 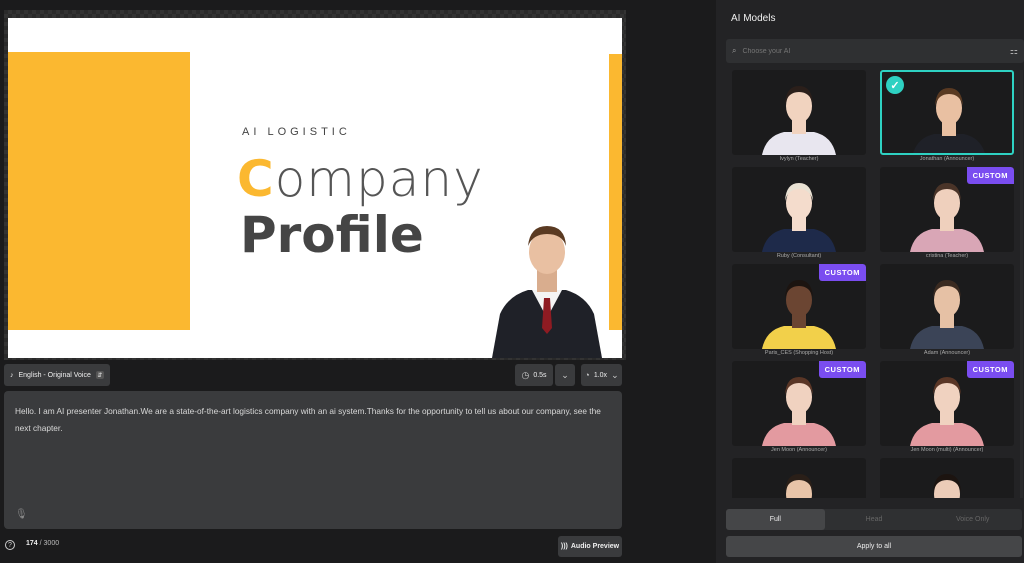 I want to click on model-card: Adam (Announcer), so click(x=947, y=312).